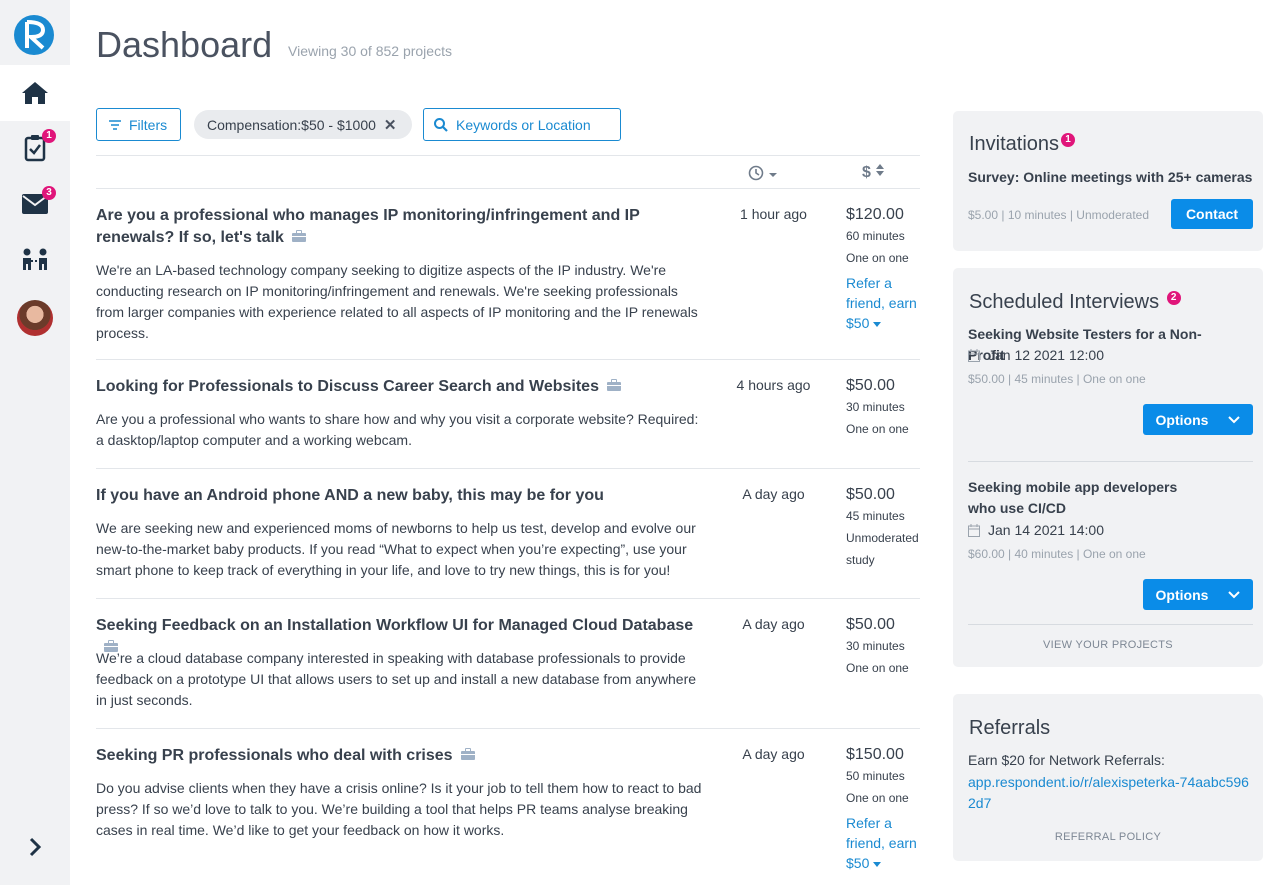 Image resolution: width=1280 pixels, height=889 pixels. I want to click on pay-duration: 45 minutes, so click(875, 516).